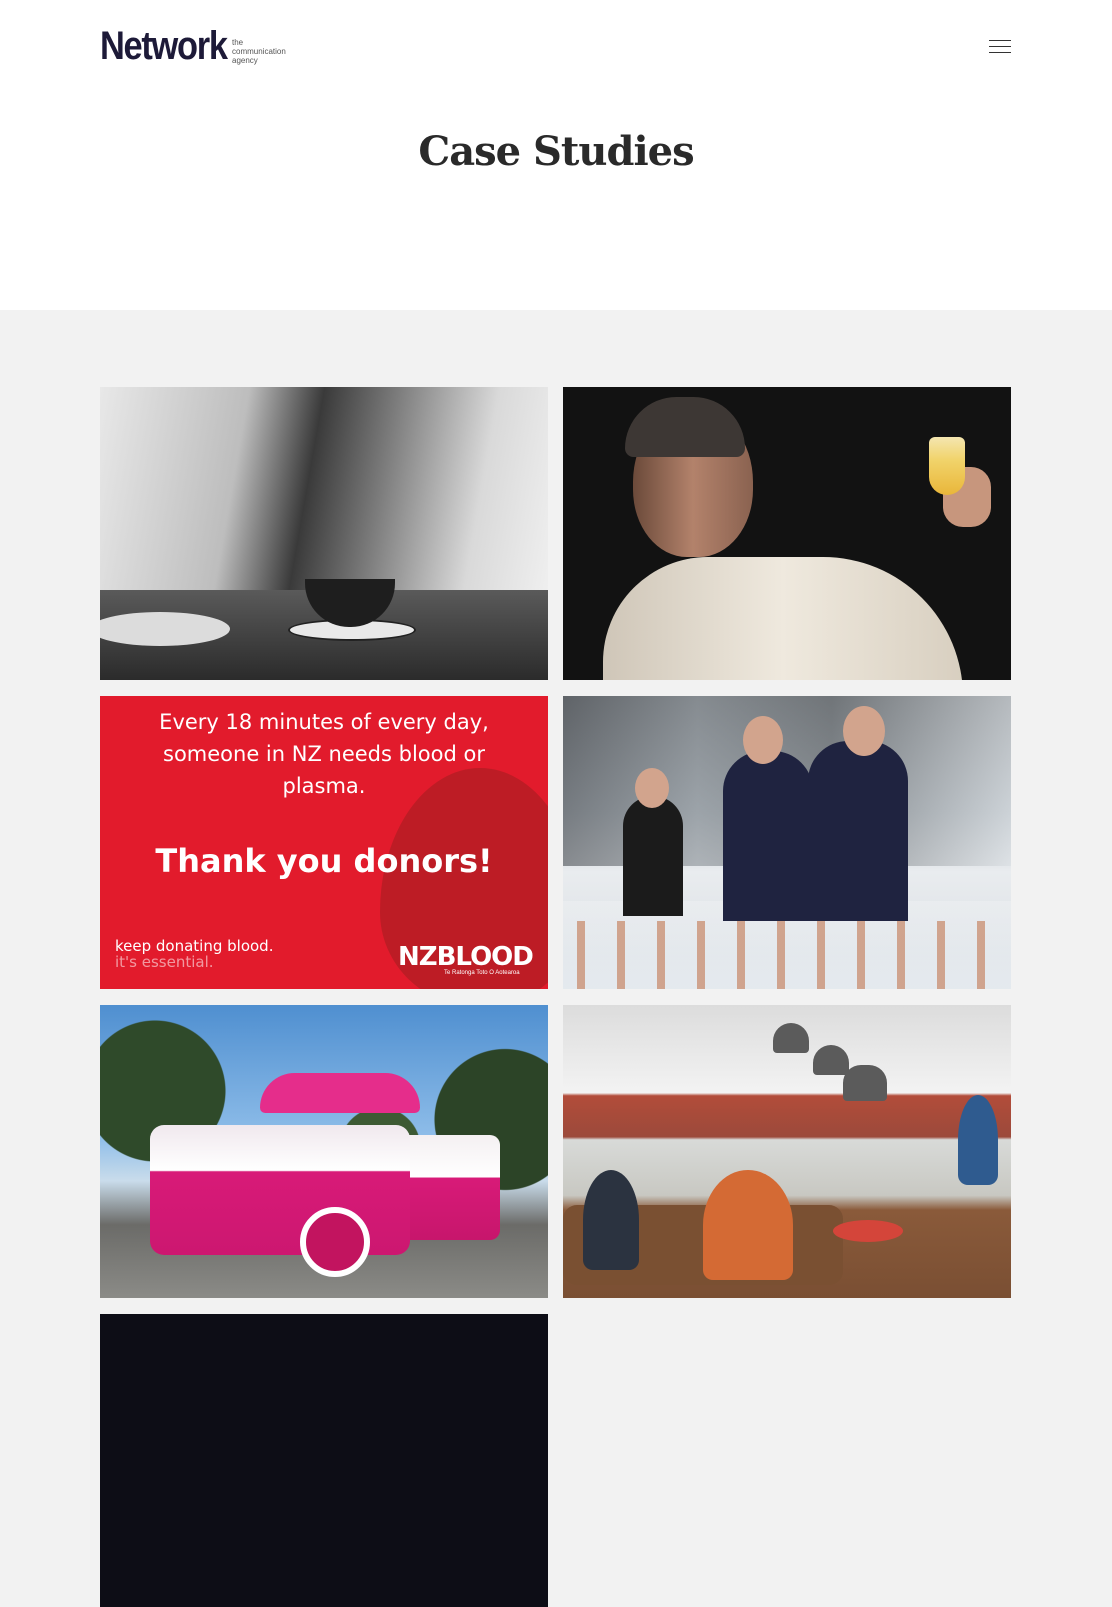 The width and height of the screenshot is (1112, 1607). Describe the element at coordinates (466, 957) in the screenshot. I see `nzblood-logo: NZBLOOD` at that location.